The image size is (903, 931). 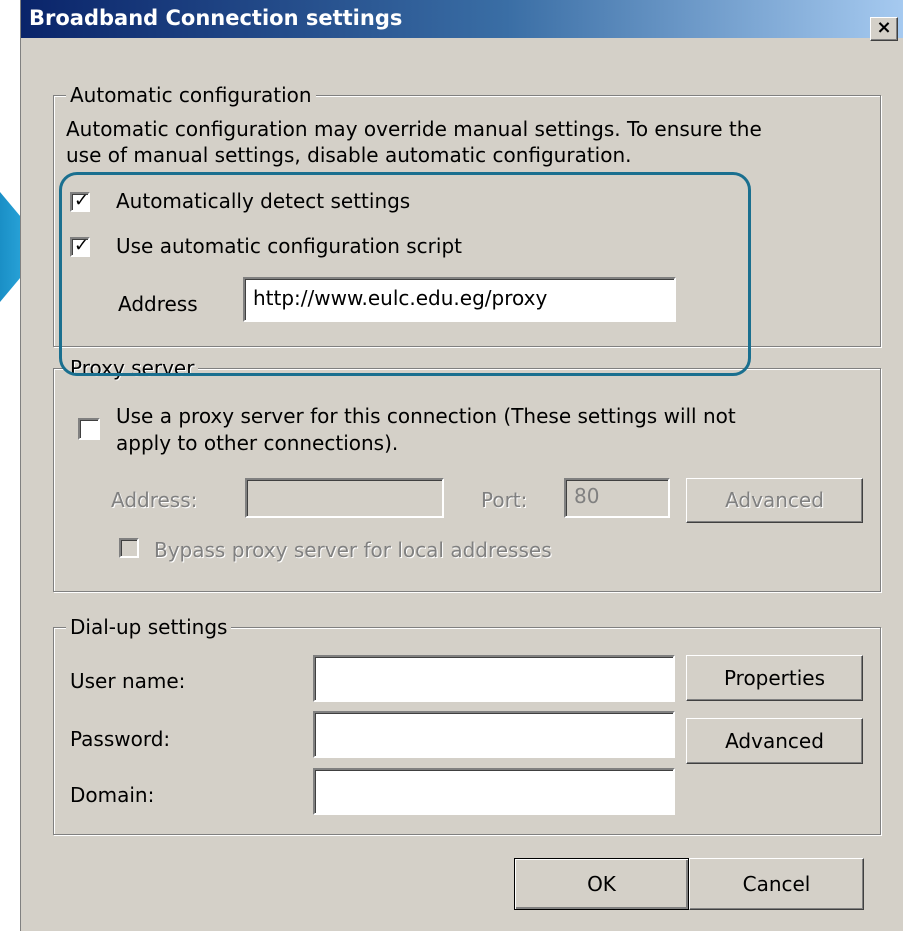 I want to click on close-button: ×, so click(x=884, y=29).